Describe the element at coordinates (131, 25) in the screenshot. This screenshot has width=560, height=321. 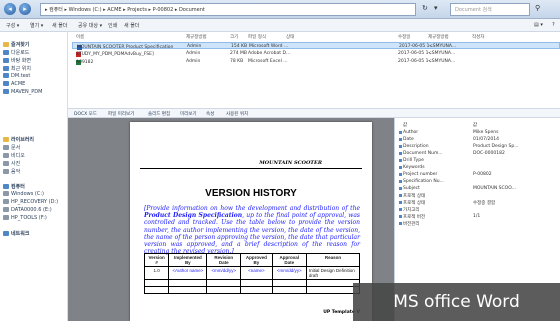
I see `menu-new-folder-2: 새 폴더` at that location.